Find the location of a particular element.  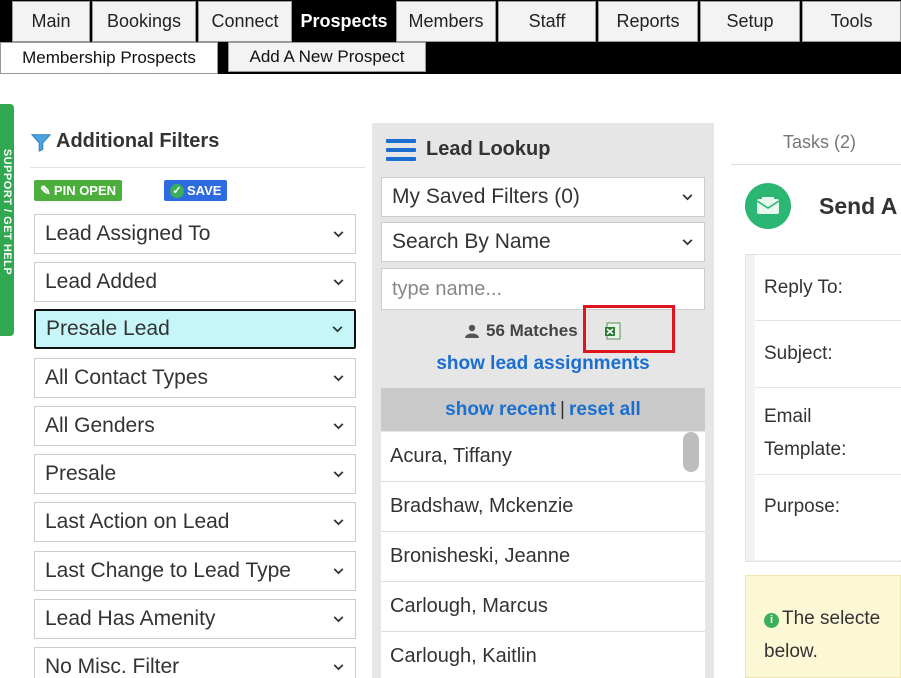

funnel-icon is located at coordinates (41, 142).